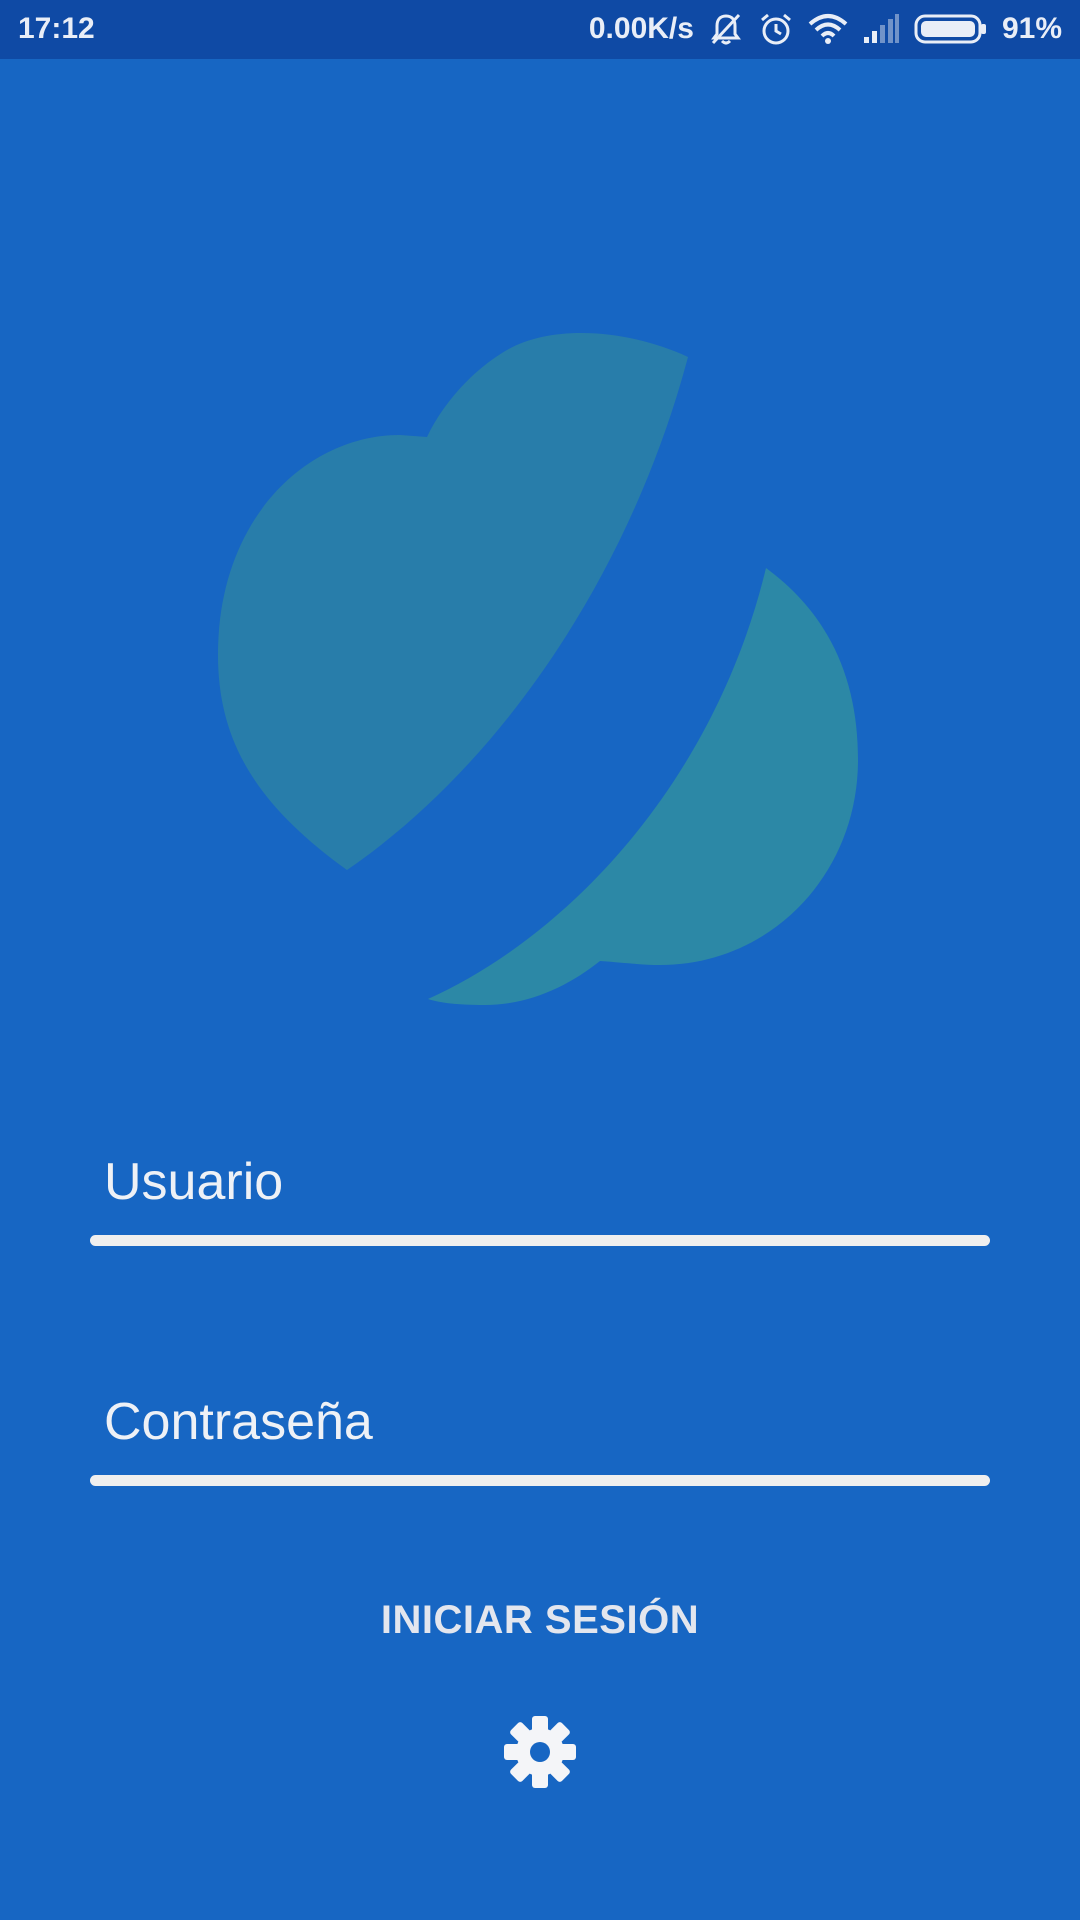 This screenshot has width=1080, height=1920. What do you see at coordinates (776, 29) in the screenshot?
I see `alarm-icon` at bounding box center [776, 29].